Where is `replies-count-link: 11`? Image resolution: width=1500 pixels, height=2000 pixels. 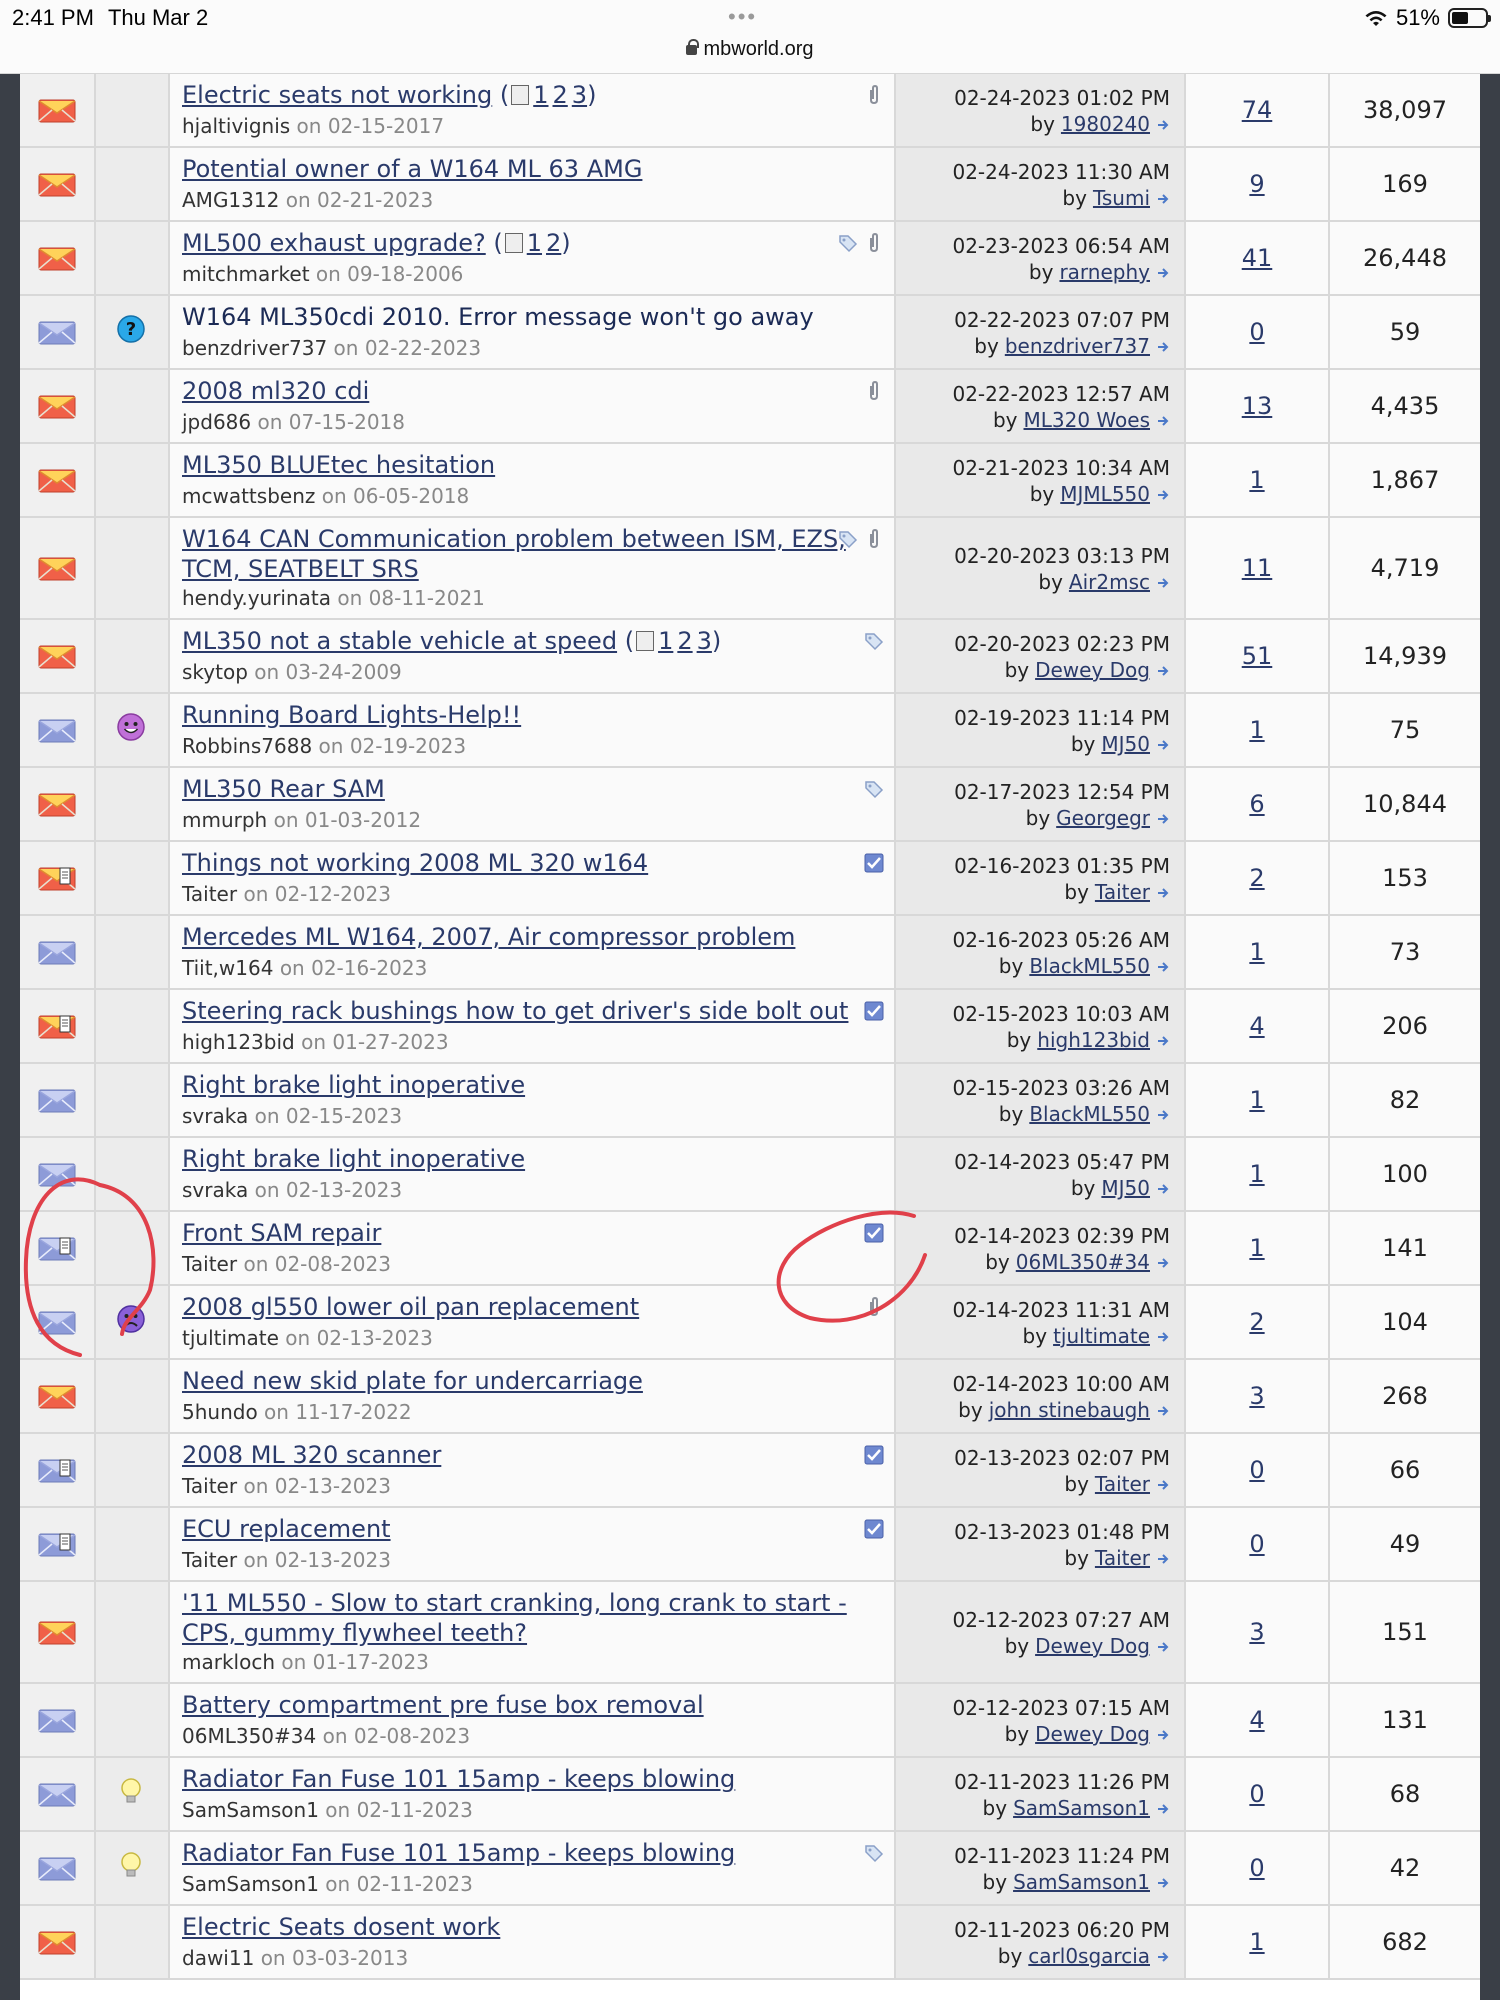 replies-count-link: 11 is located at coordinates (1257, 568).